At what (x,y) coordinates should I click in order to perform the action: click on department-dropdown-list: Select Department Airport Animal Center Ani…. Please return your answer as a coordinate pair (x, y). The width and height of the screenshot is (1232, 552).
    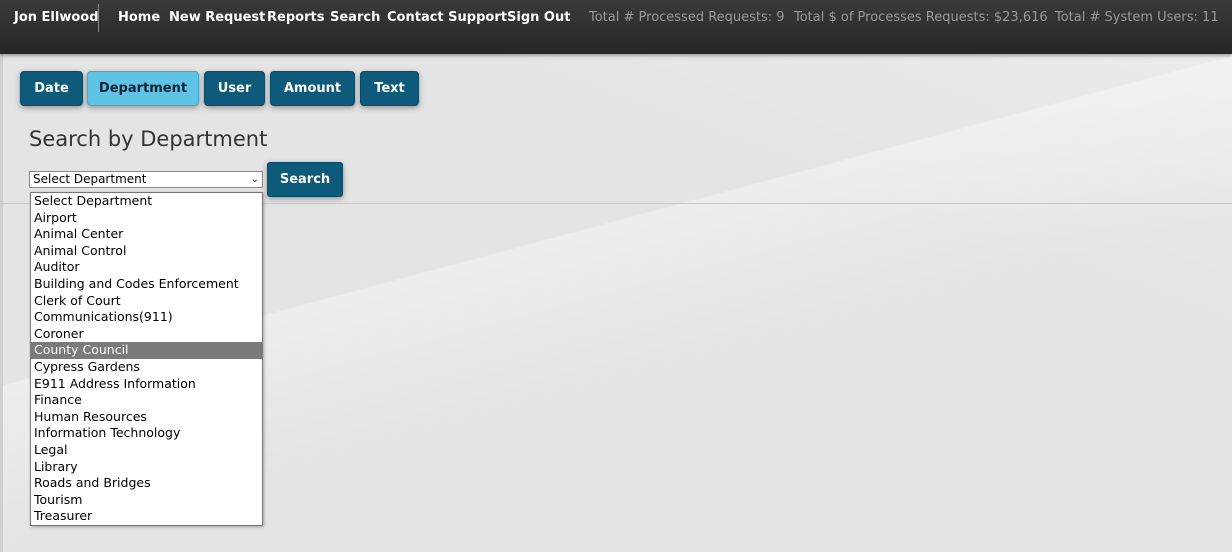
    Looking at the image, I should click on (146, 359).